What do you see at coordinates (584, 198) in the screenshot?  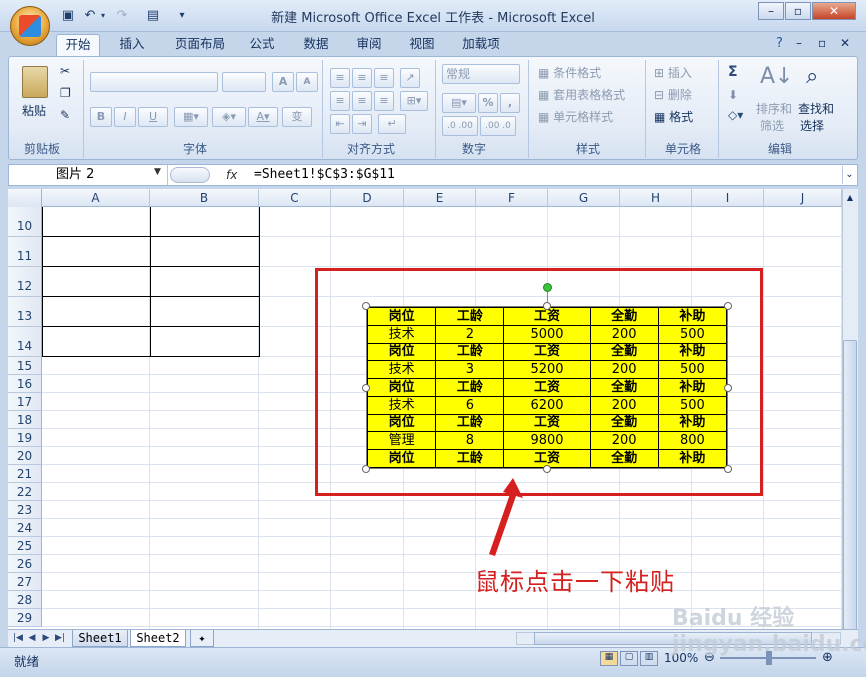 I see `column-header-g: G` at bounding box center [584, 198].